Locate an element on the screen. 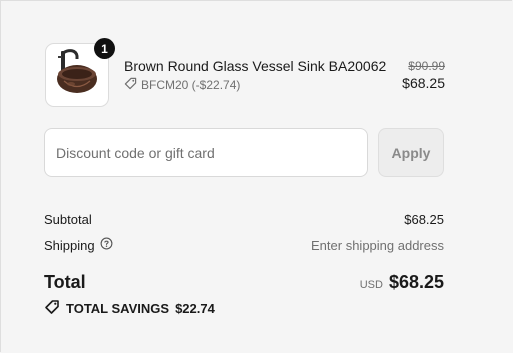  subtotal-value: $68.25 is located at coordinates (424, 219).